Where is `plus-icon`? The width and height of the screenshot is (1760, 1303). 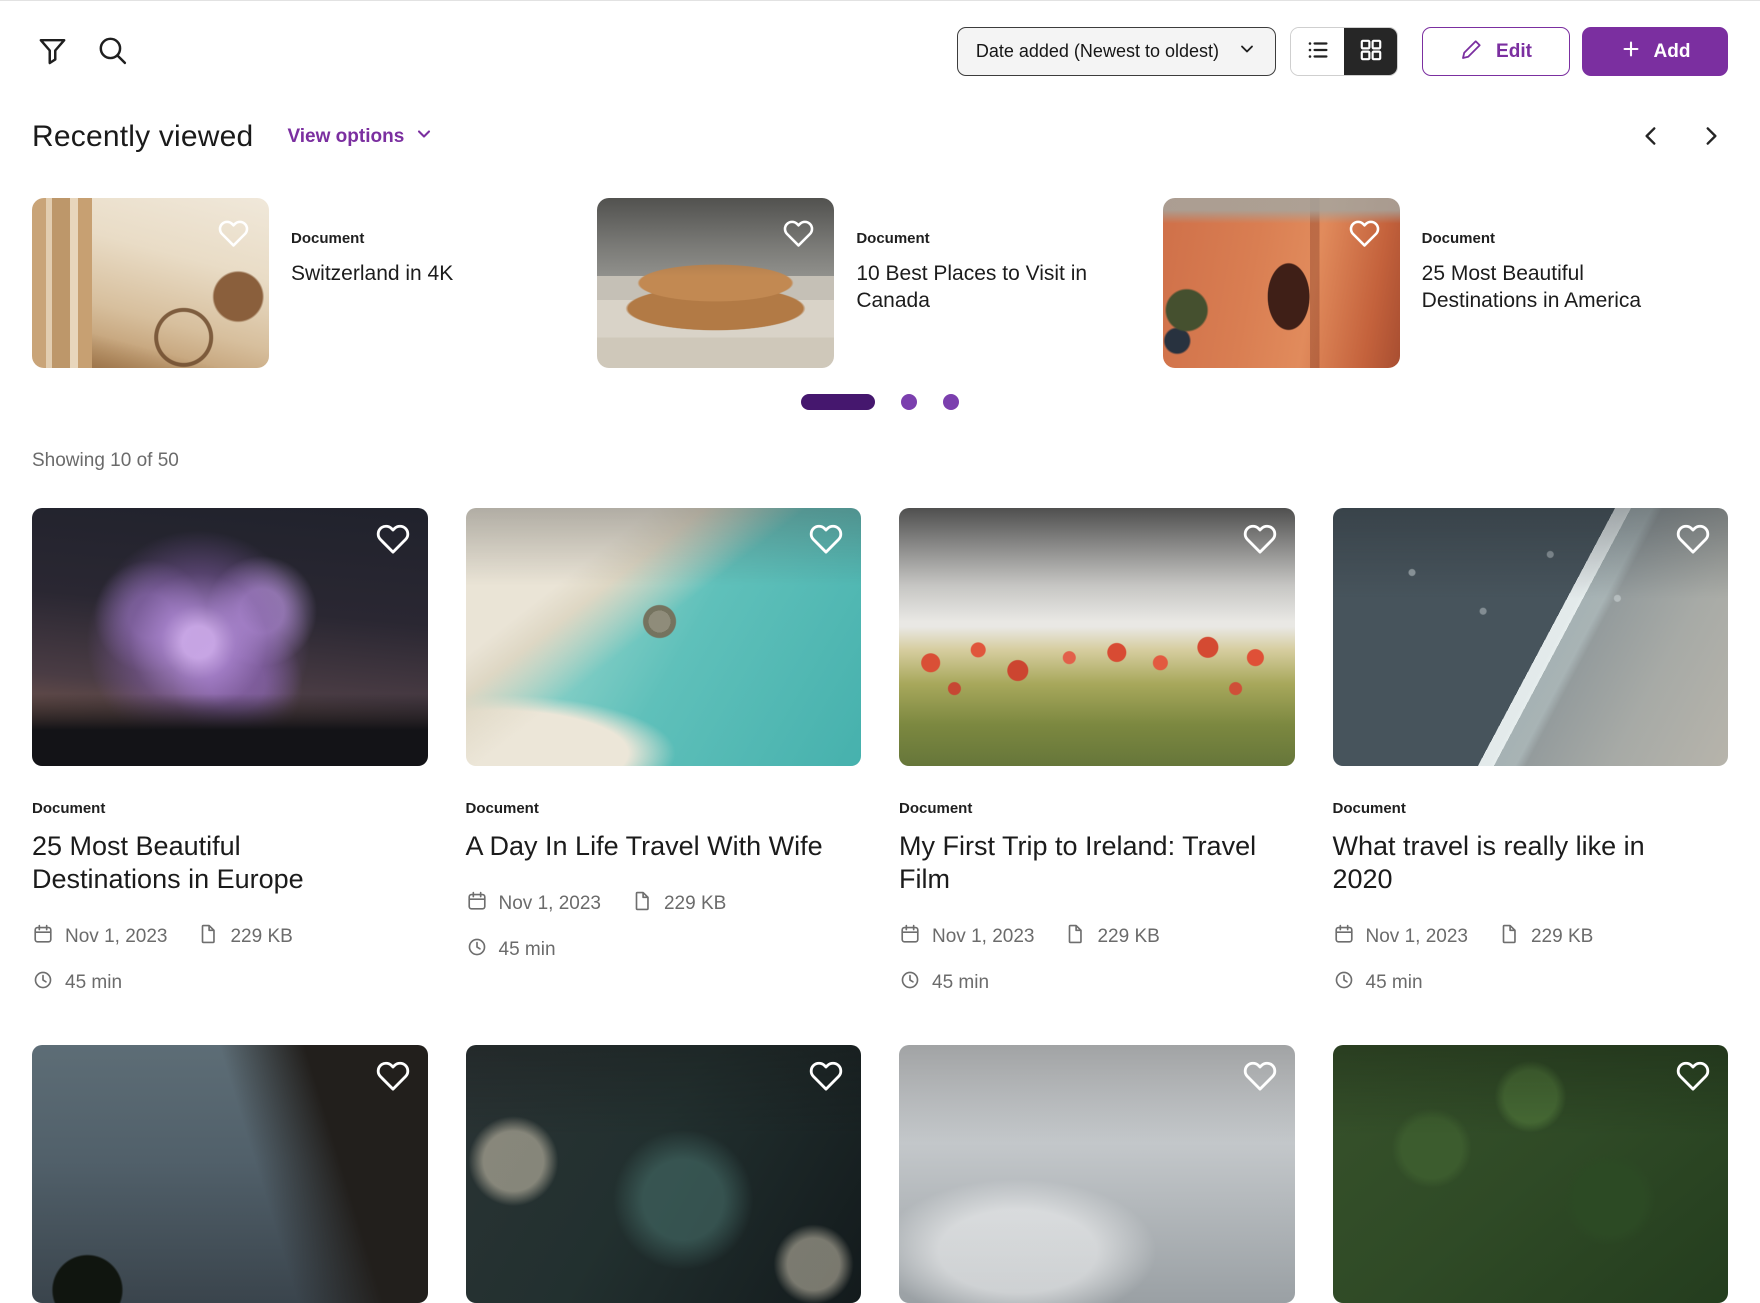 plus-icon is located at coordinates (1631, 52).